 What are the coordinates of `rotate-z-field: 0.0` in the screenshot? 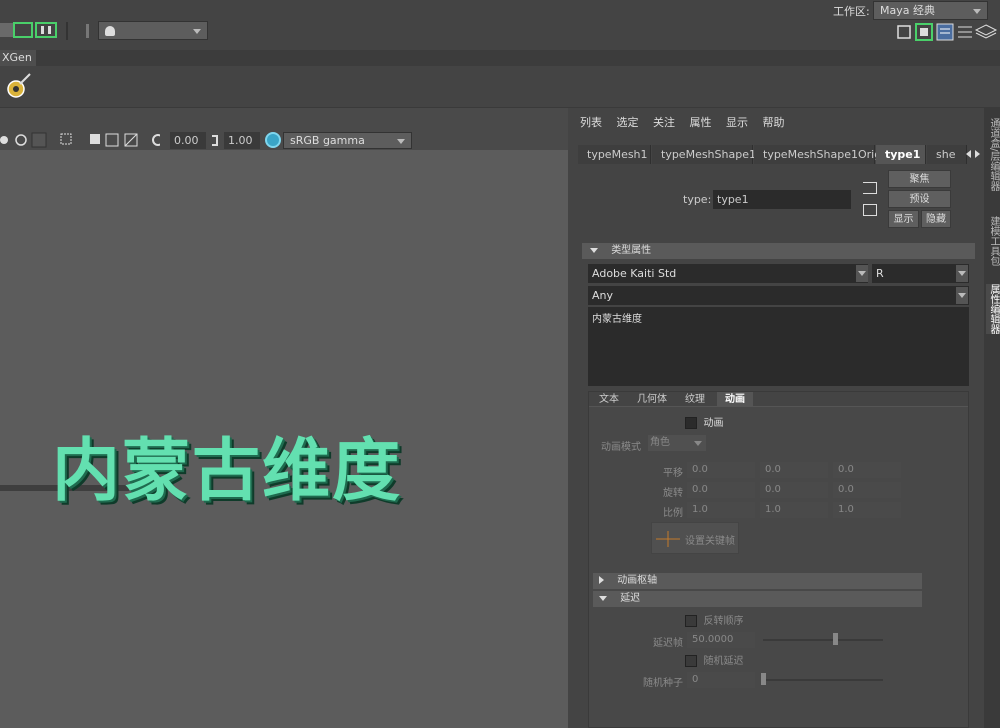 It's located at (867, 490).